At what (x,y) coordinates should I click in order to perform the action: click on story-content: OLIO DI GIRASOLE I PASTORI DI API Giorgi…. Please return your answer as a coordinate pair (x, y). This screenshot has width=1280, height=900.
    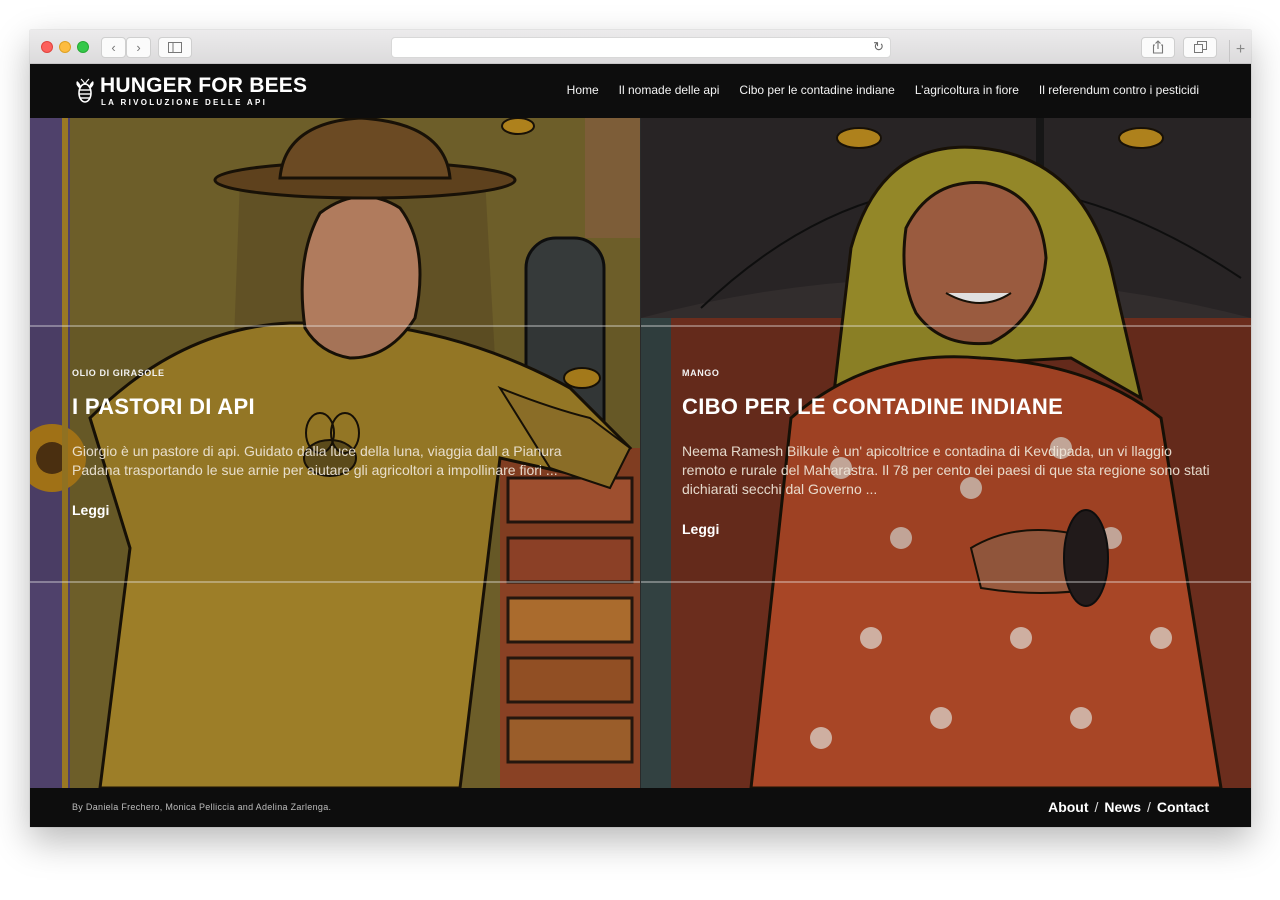
    Looking at the image, I should click on (342, 444).